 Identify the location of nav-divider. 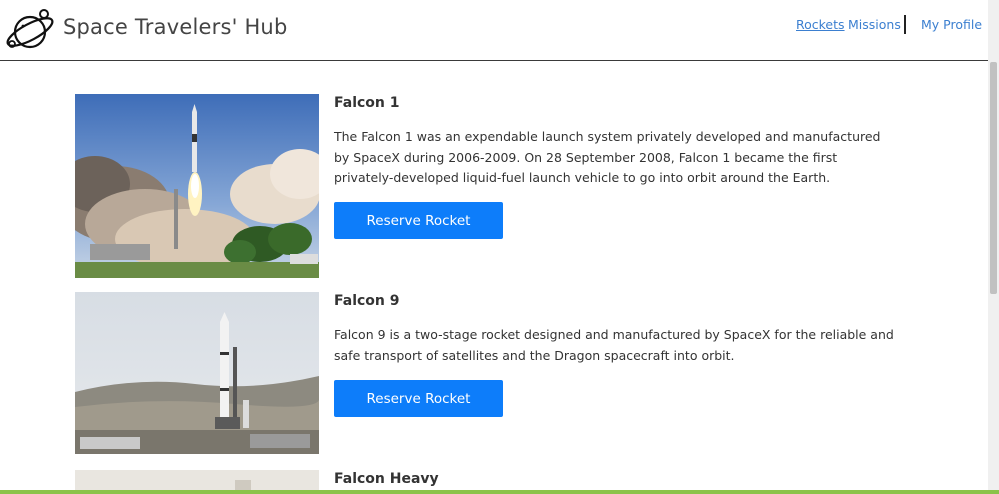
(905, 24).